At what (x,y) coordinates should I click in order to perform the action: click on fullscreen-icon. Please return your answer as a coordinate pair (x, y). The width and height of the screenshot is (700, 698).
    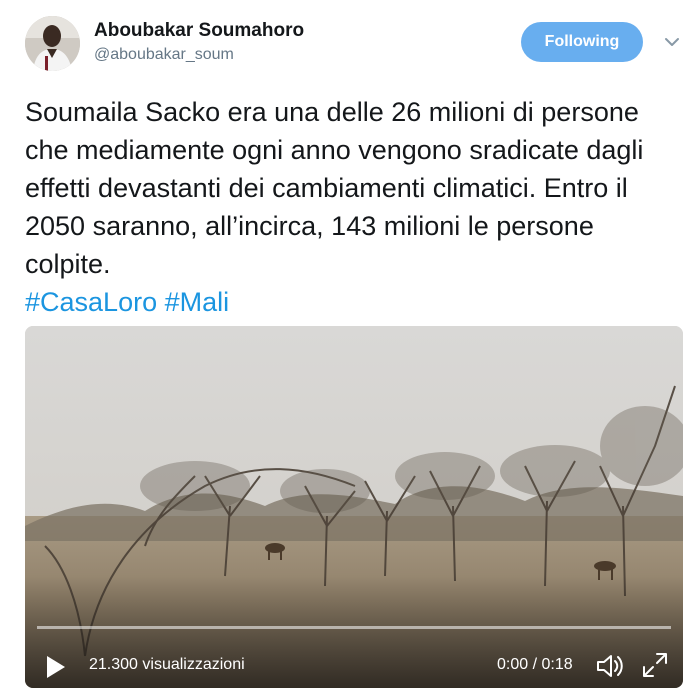
    Looking at the image, I should click on (655, 665).